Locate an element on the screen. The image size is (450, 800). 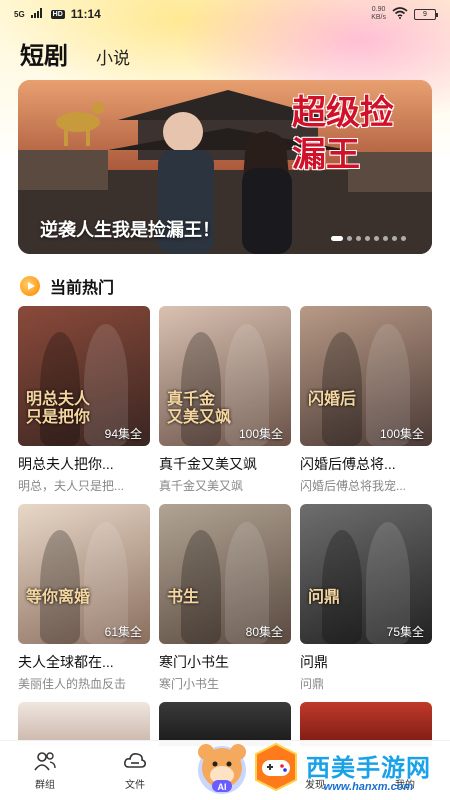
section-header-hot: 当前热门 is located at coordinates (67, 286).